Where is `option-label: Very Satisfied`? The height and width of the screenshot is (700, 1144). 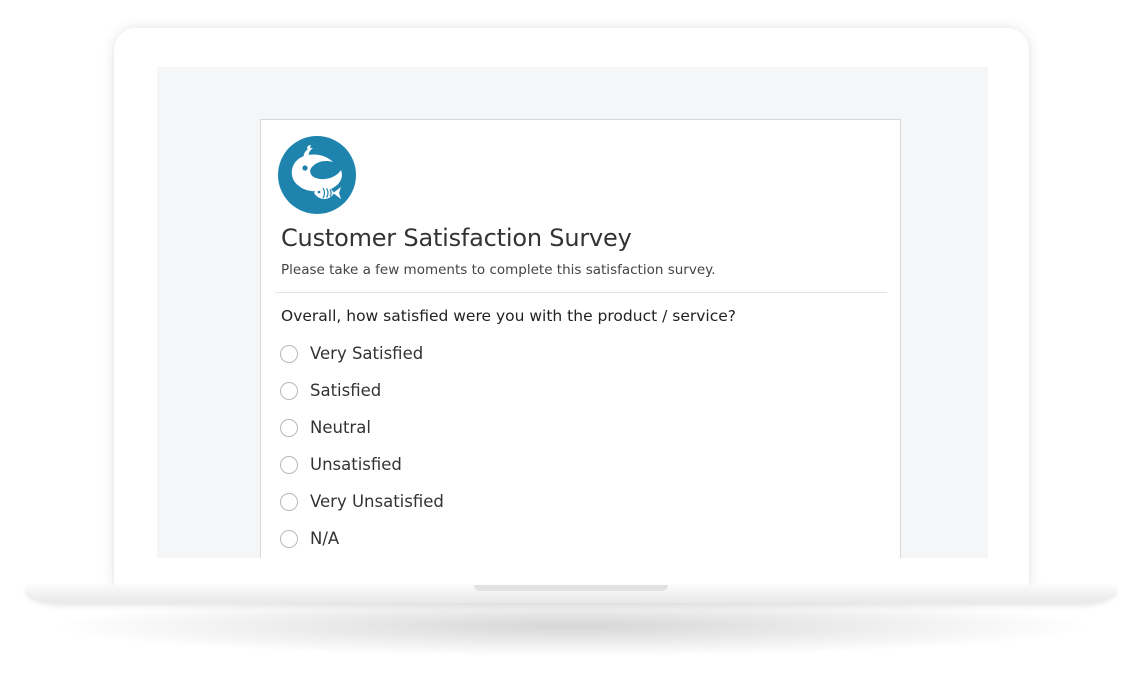 option-label: Very Satisfied is located at coordinates (367, 353).